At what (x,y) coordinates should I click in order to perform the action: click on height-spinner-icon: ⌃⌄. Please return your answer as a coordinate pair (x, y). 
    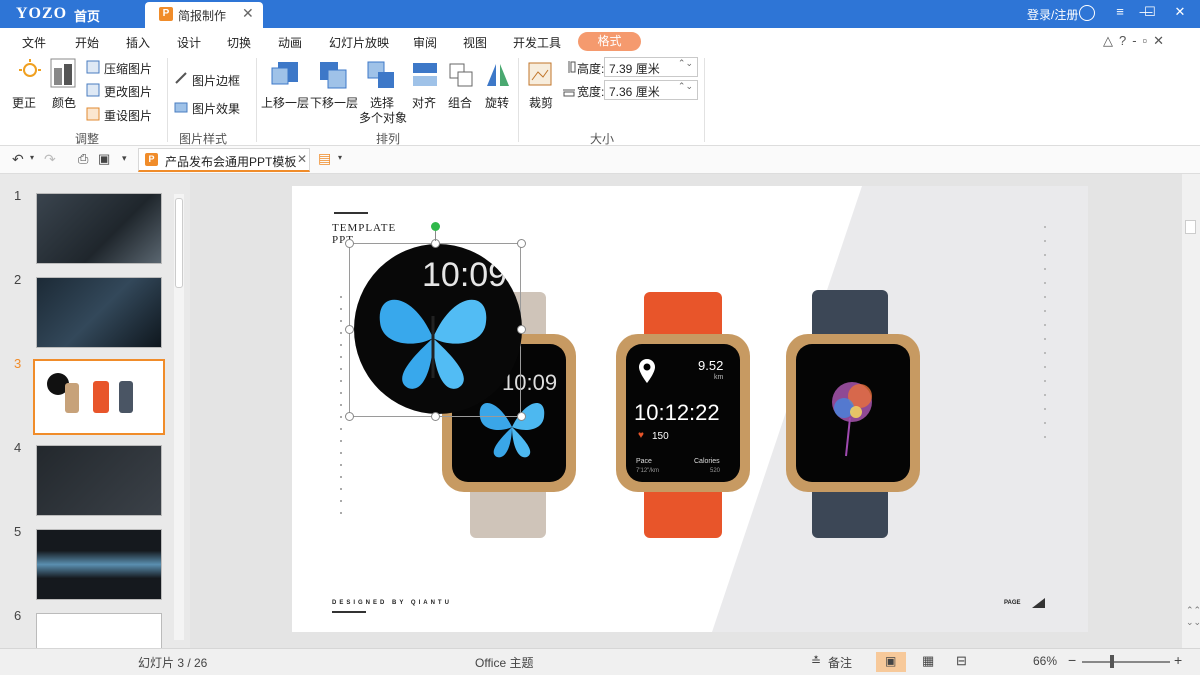
    Looking at the image, I should click on (685, 63).